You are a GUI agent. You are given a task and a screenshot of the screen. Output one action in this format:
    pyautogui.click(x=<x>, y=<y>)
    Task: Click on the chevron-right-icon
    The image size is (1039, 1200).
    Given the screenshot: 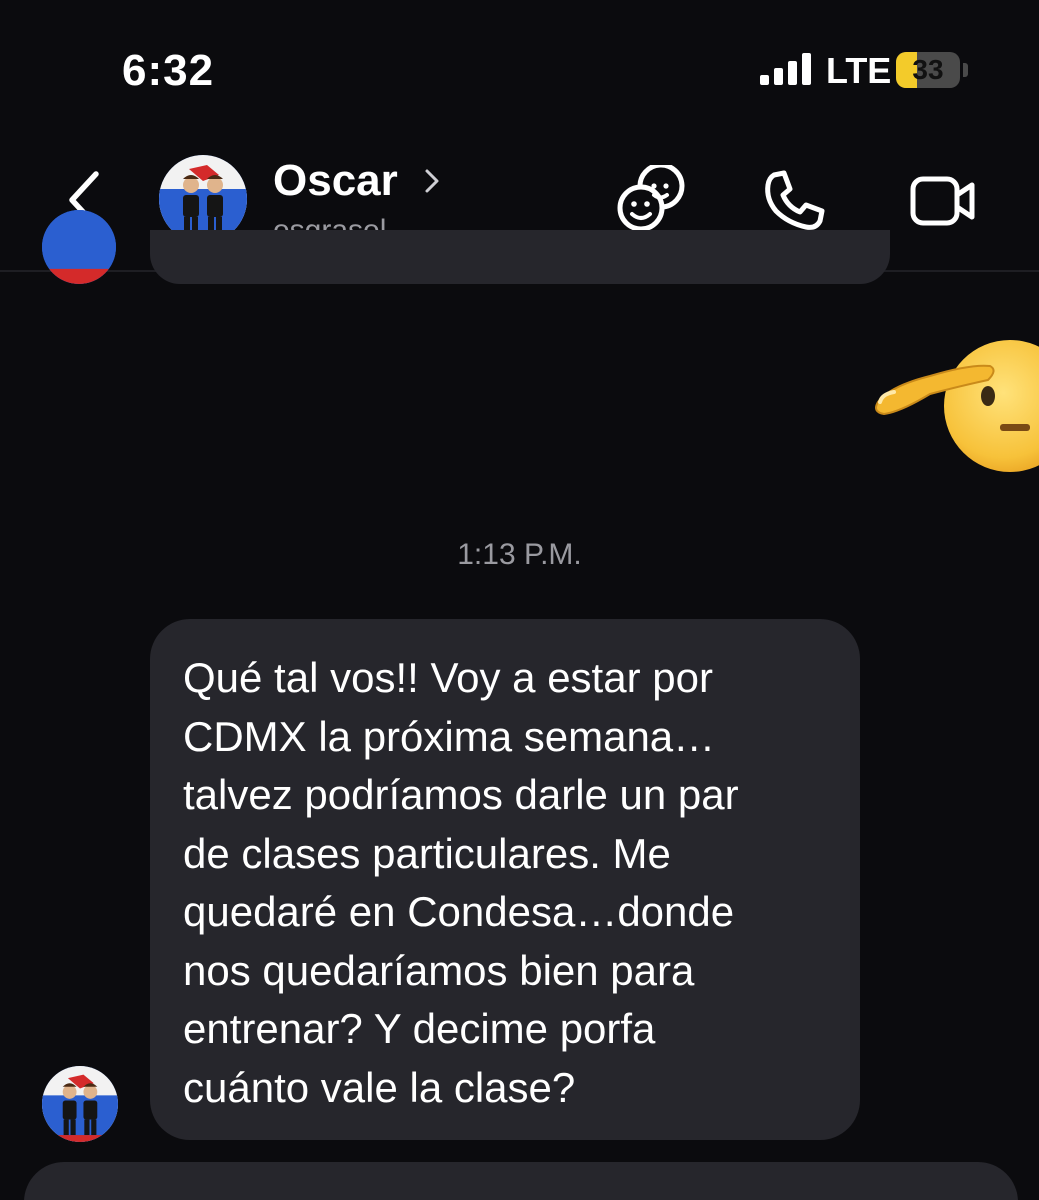 What is the action you would take?
    pyautogui.click(x=432, y=181)
    